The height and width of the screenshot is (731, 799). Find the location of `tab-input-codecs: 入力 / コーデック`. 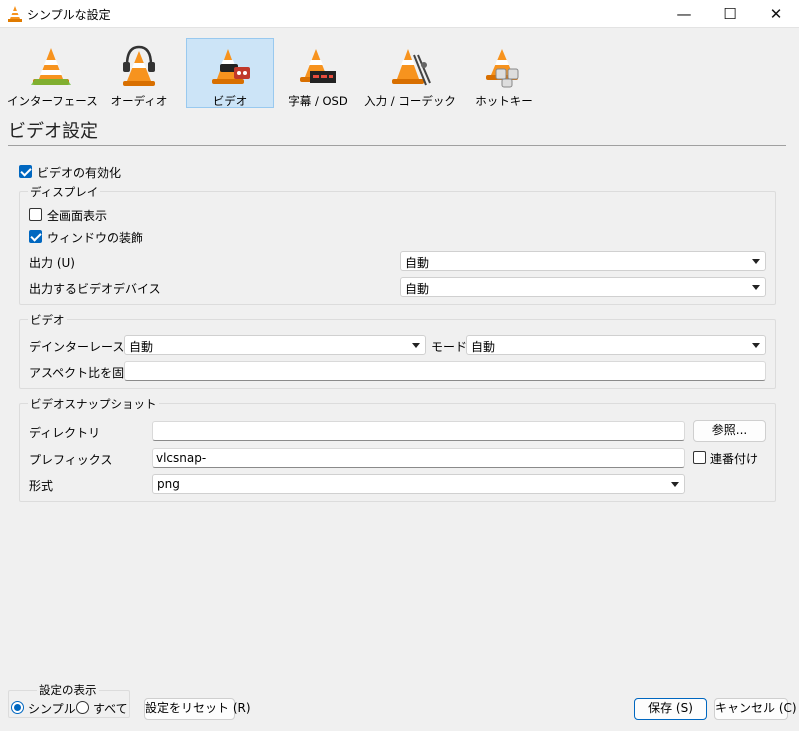

tab-input-codecs: 入力 / コーデック is located at coordinates (410, 73).